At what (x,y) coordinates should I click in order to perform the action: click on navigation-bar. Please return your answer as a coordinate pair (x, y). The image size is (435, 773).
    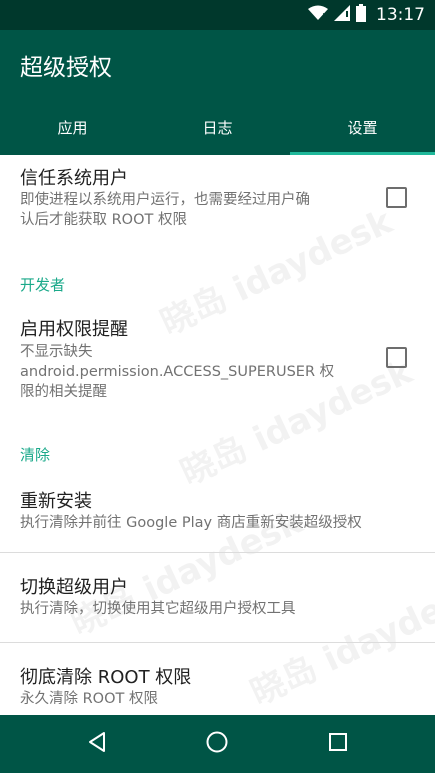
    Looking at the image, I should click on (217, 744).